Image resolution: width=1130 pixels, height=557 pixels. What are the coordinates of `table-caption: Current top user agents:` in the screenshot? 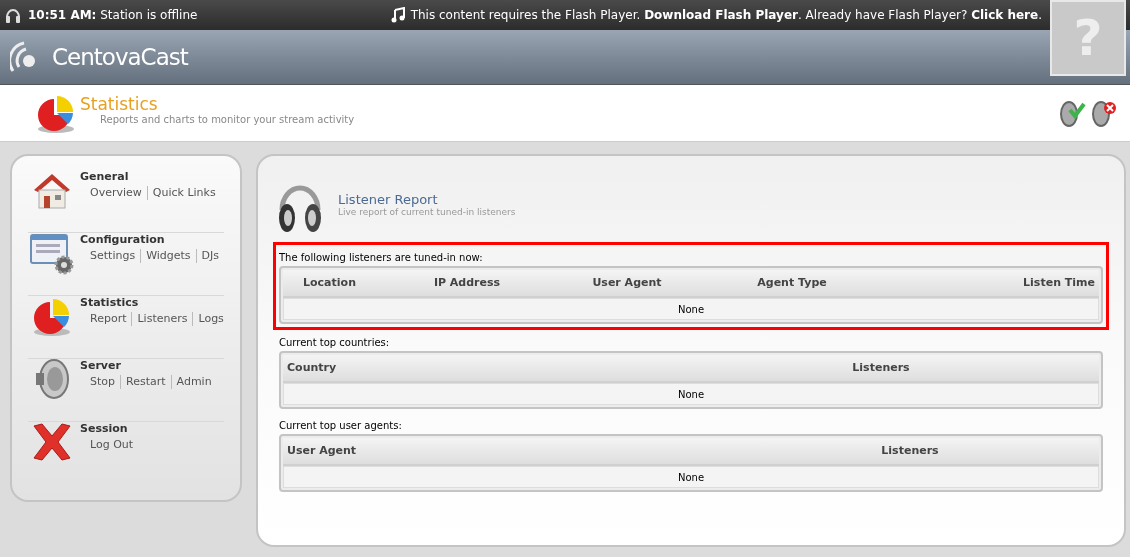 It's located at (341, 426).